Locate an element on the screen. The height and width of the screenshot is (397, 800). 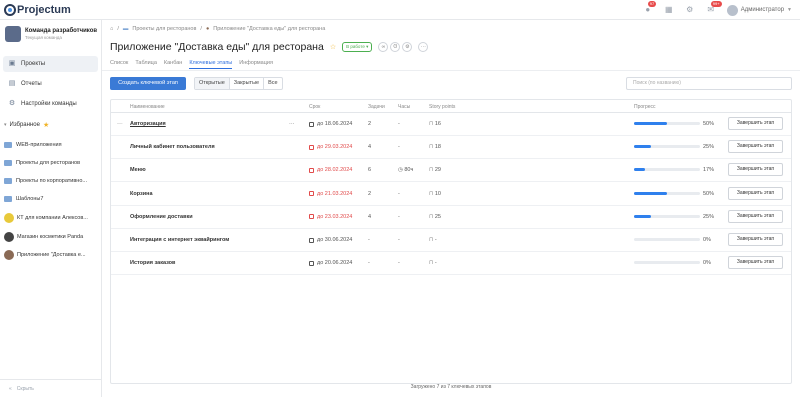
deadline: до 20.06.2024 is located at coordinates (330, 263).